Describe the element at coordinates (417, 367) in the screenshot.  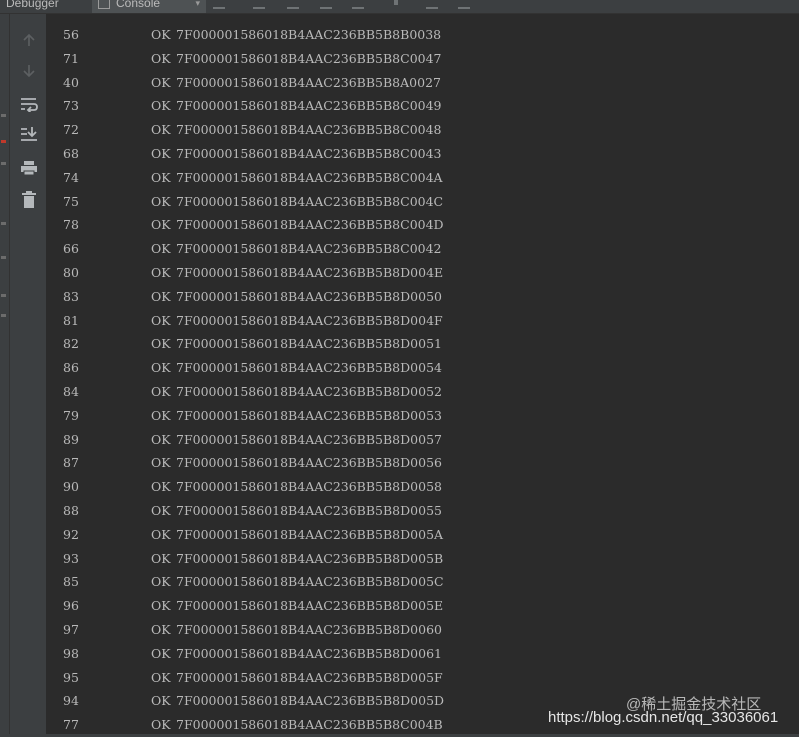
I see `console-line: 86 OK 7F000001586018B4AAC236BB5B8D0054` at that location.